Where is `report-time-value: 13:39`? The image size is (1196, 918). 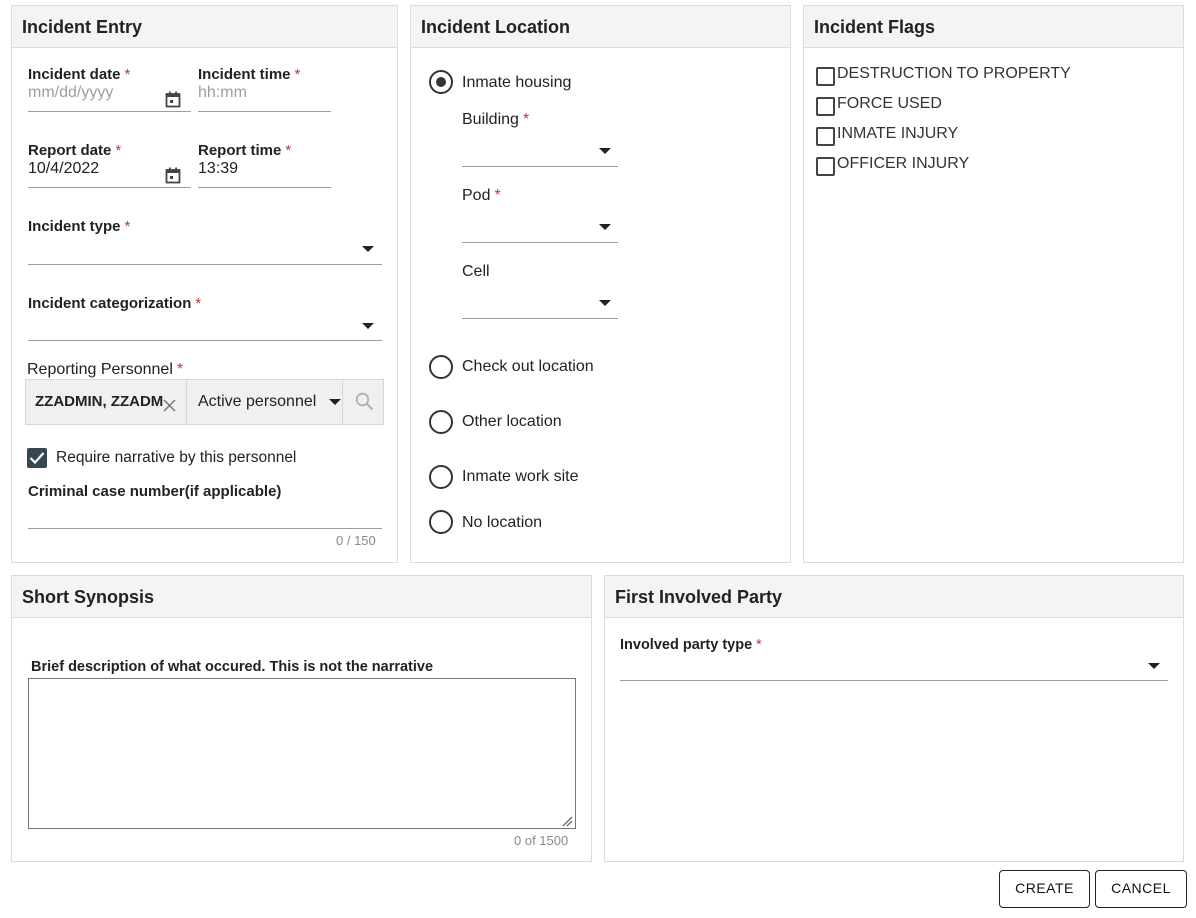 report-time-value: 13:39 is located at coordinates (218, 168).